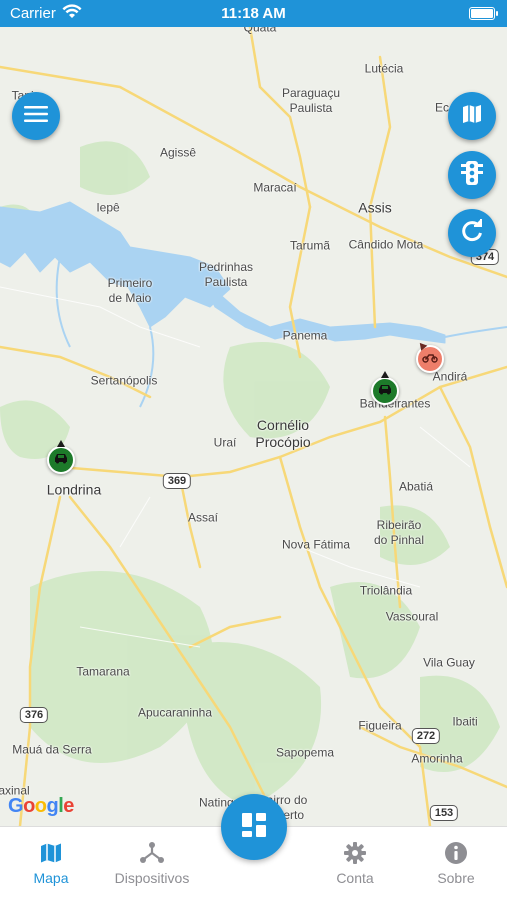 The height and width of the screenshot is (901, 507). Describe the element at coordinates (456, 878) in the screenshot. I see `tab-sobre-label: Sobre` at that location.